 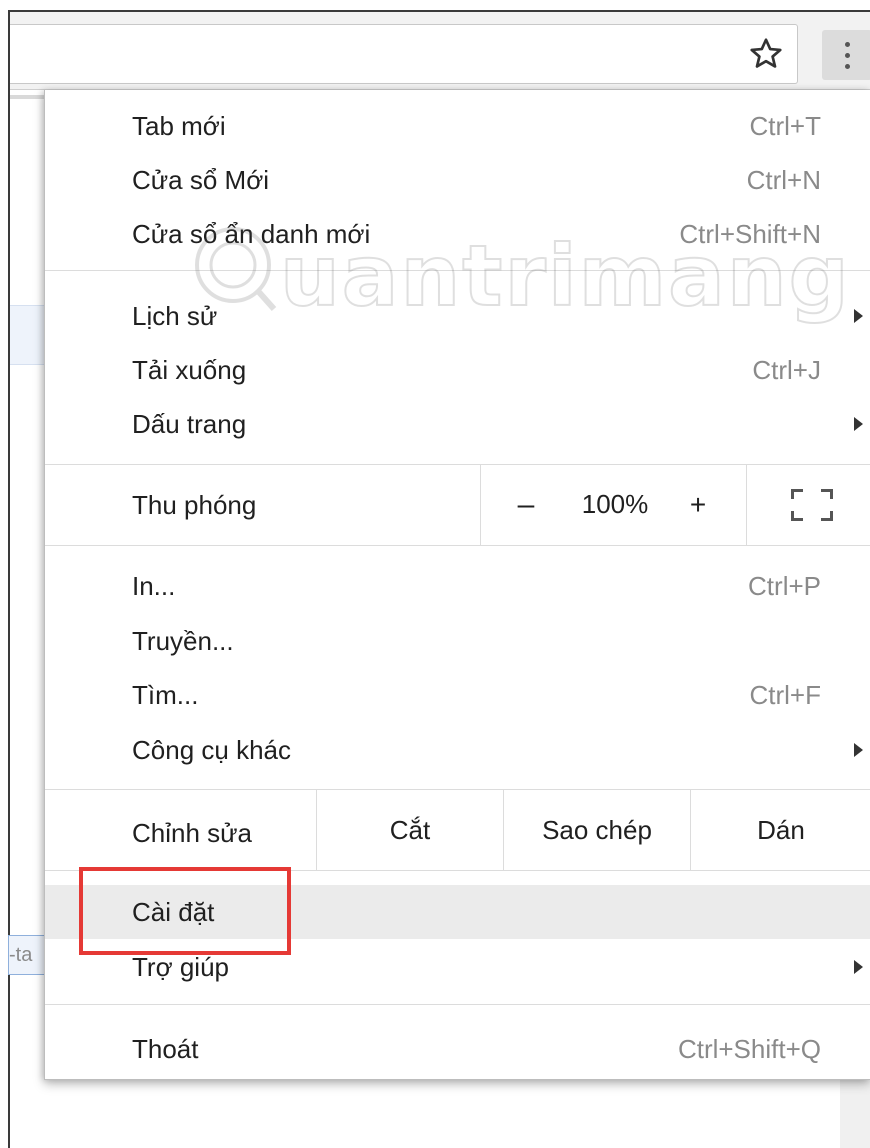 I want to click on paste-button: Dán, so click(x=780, y=830).